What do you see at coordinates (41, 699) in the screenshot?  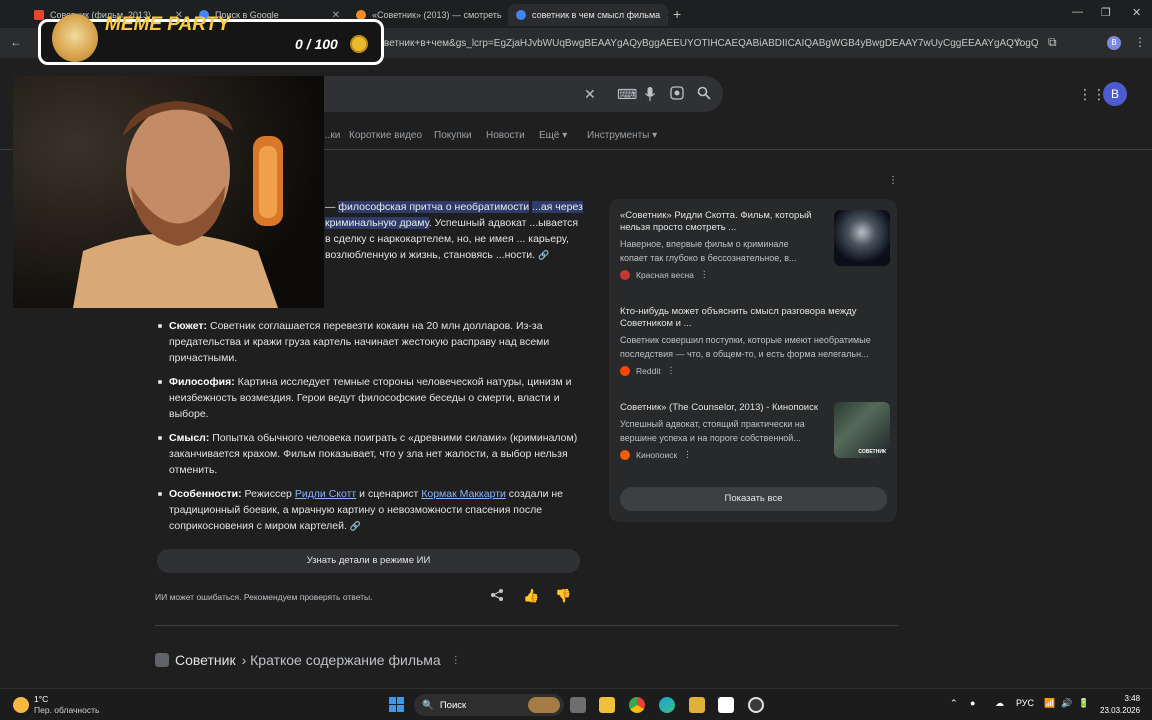 I see `weather-temperature: 1°C` at bounding box center [41, 699].